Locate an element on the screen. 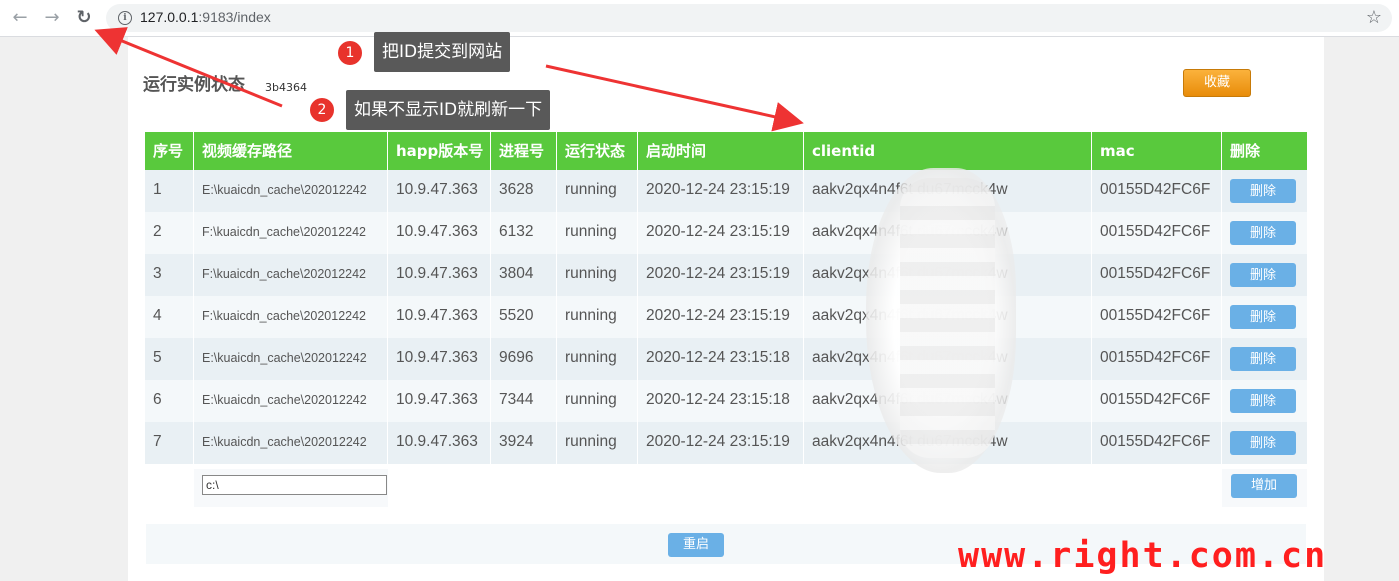 The width and height of the screenshot is (1399, 581). annotation-arrows is located at coordinates (449, 79).